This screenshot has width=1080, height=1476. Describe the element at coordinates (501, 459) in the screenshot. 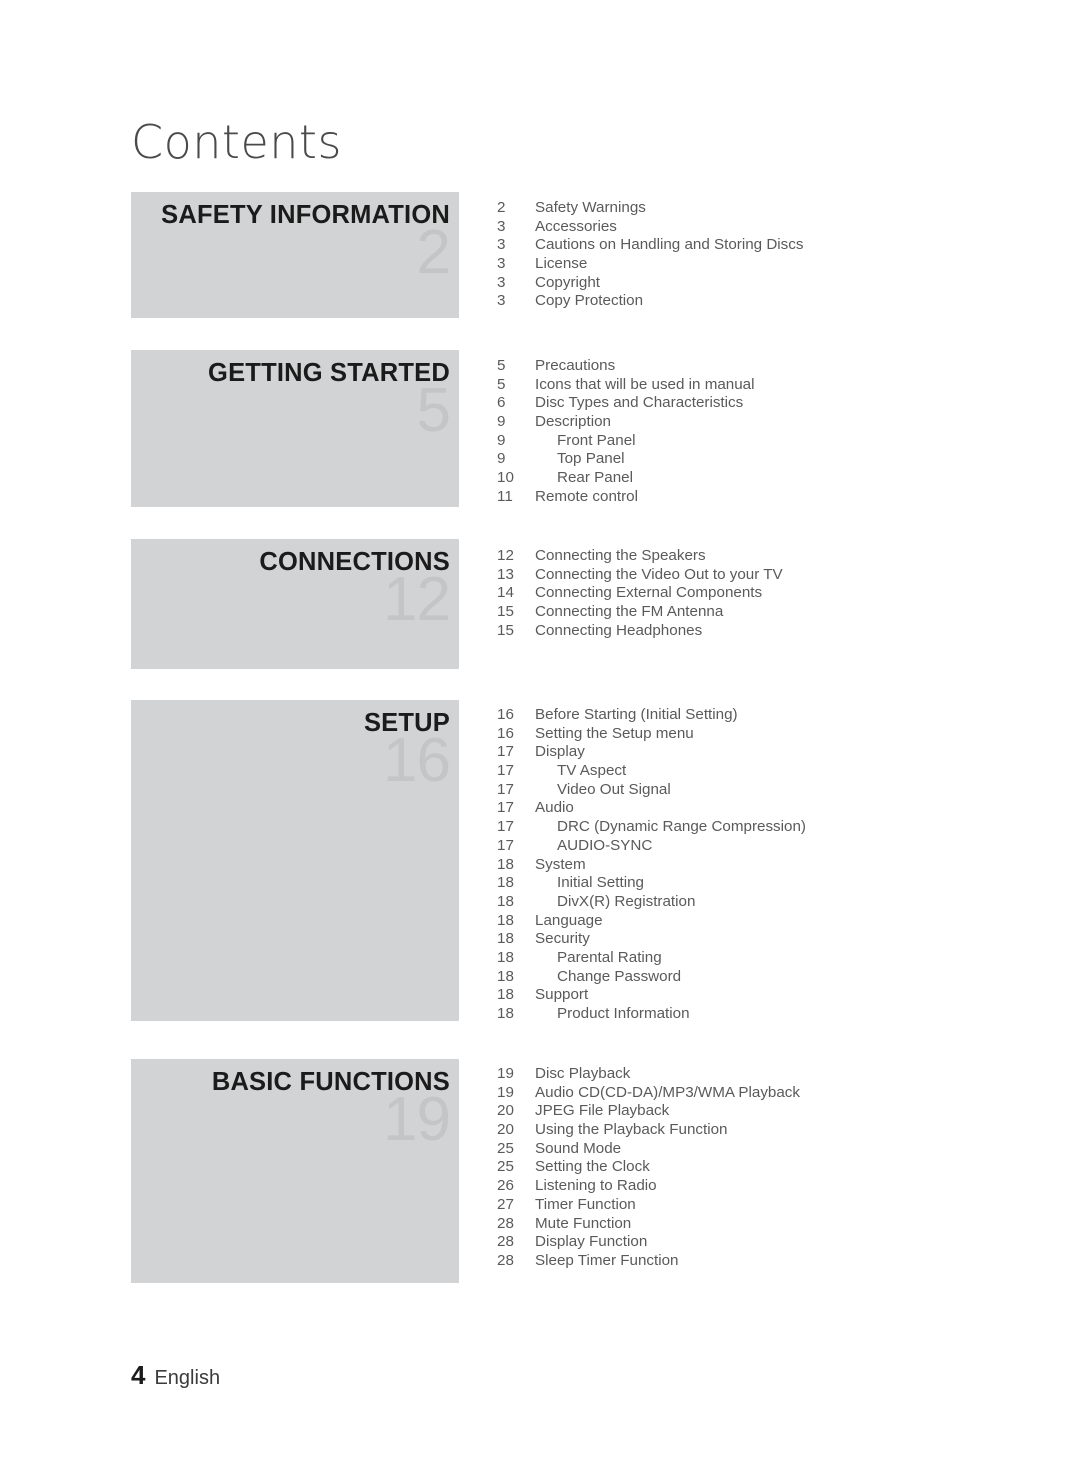

I see `toc-entry-page: 9` at that location.